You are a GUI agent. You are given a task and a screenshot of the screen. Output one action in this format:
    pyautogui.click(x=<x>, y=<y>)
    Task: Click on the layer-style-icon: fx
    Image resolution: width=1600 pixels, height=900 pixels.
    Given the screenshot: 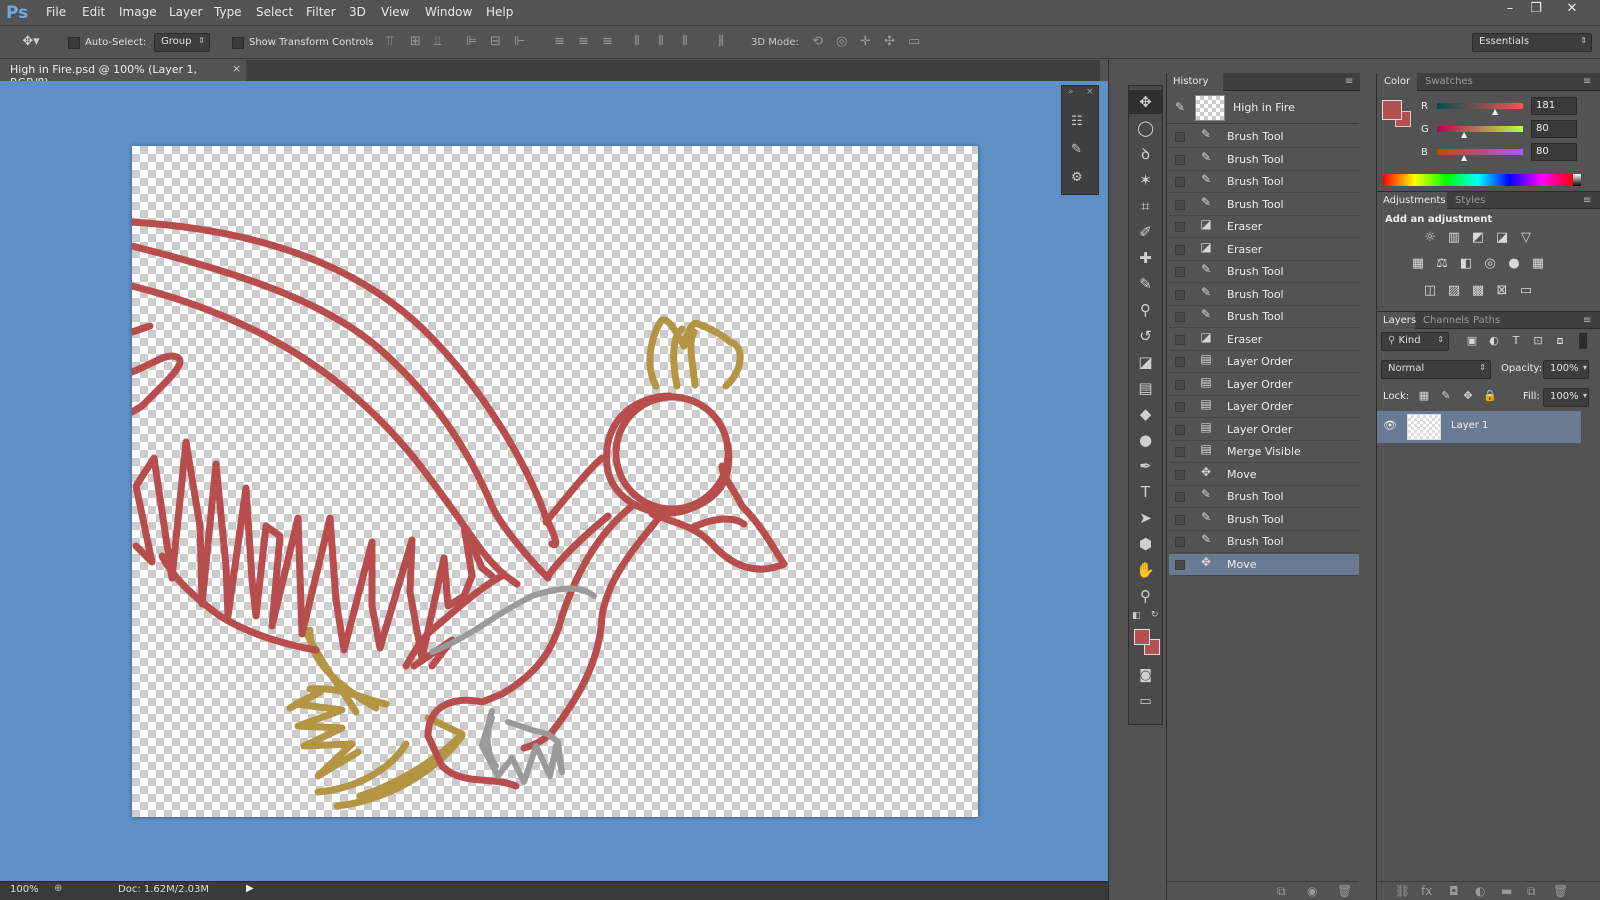 What is the action you would take?
    pyautogui.click(x=1426, y=891)
    